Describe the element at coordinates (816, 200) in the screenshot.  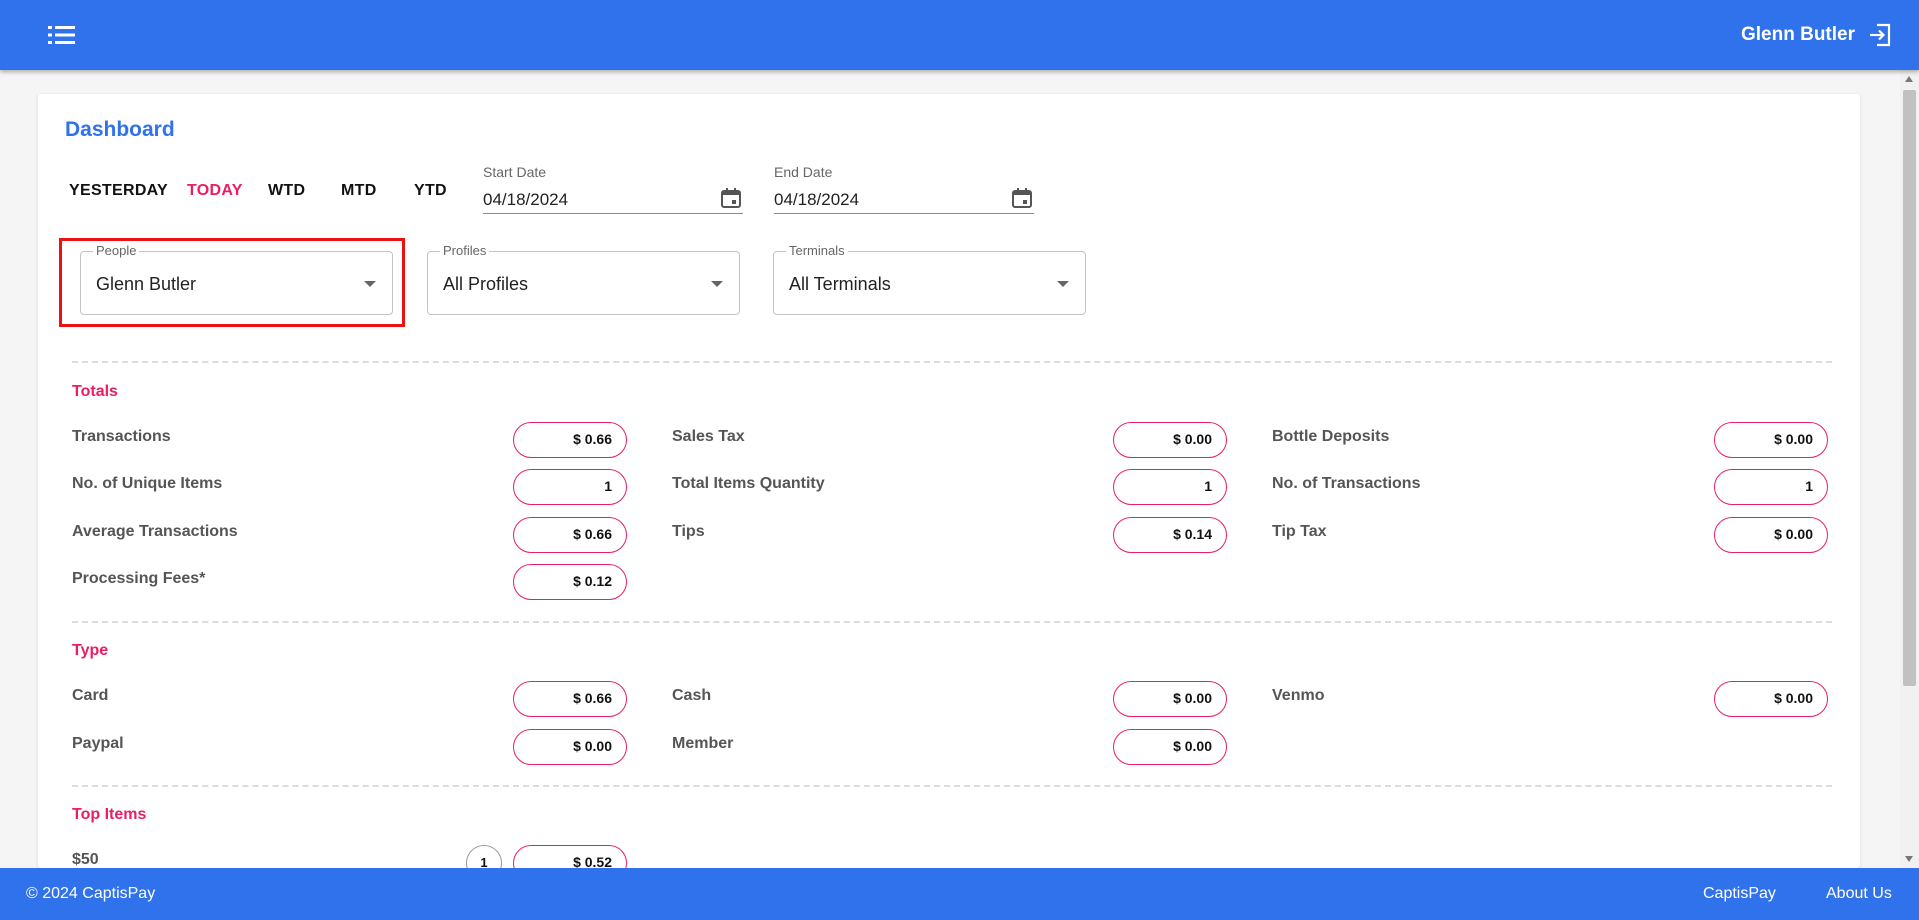
I see `end-date-value: 04/18/2024` at that location.